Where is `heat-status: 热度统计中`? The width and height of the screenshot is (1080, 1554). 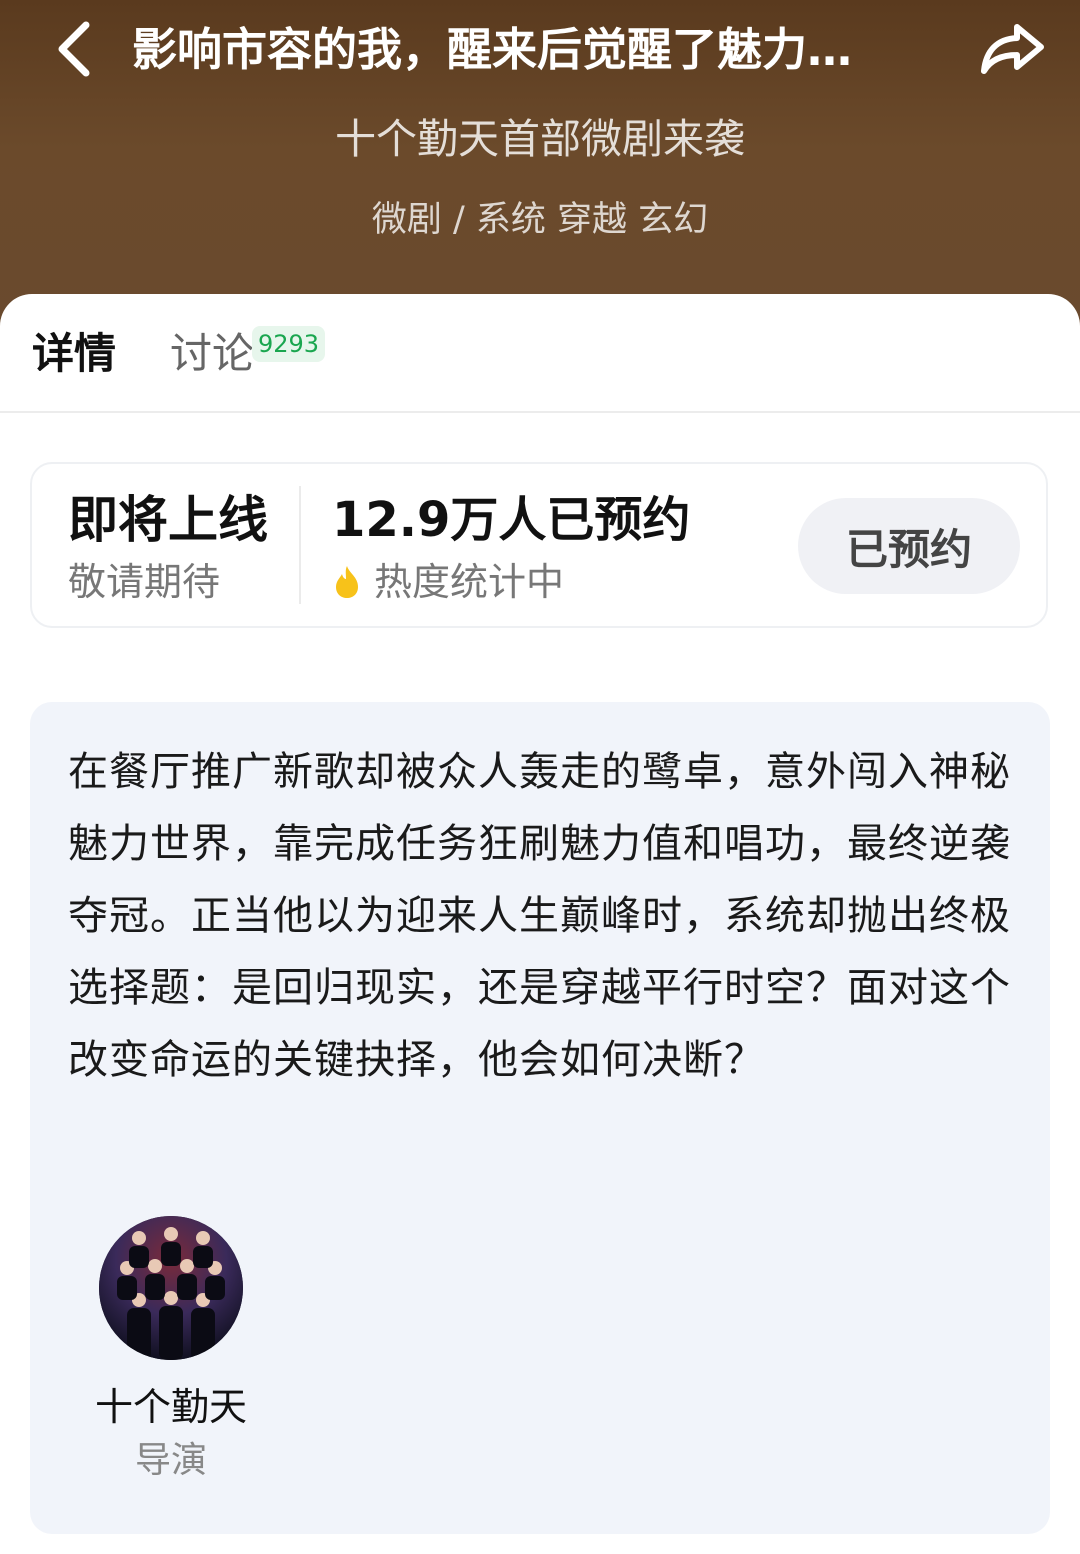 heat-status: 热度统计中 is located at coordinates (449, 582).